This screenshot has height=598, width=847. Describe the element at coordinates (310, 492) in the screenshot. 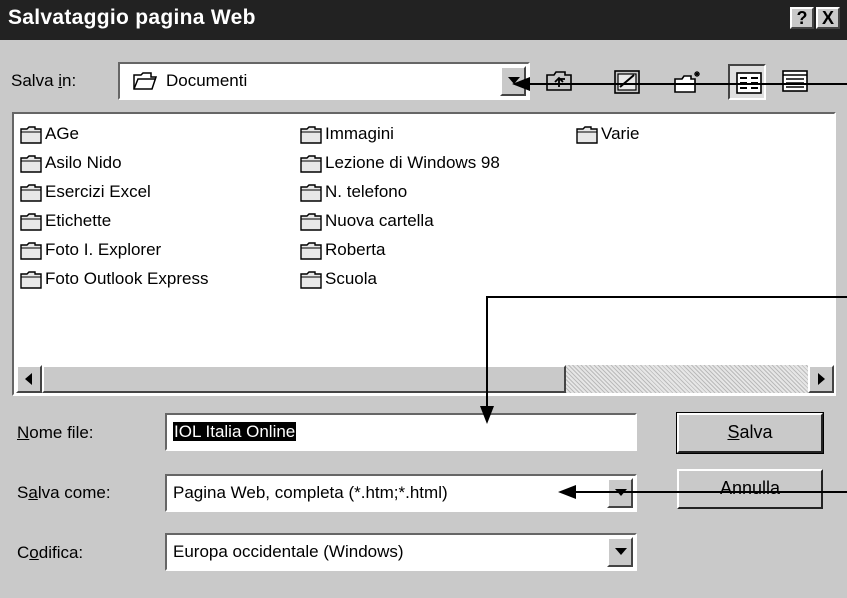

I see `save-as-value: Pagina Web, completa (*.htm;*.html)` at that location.